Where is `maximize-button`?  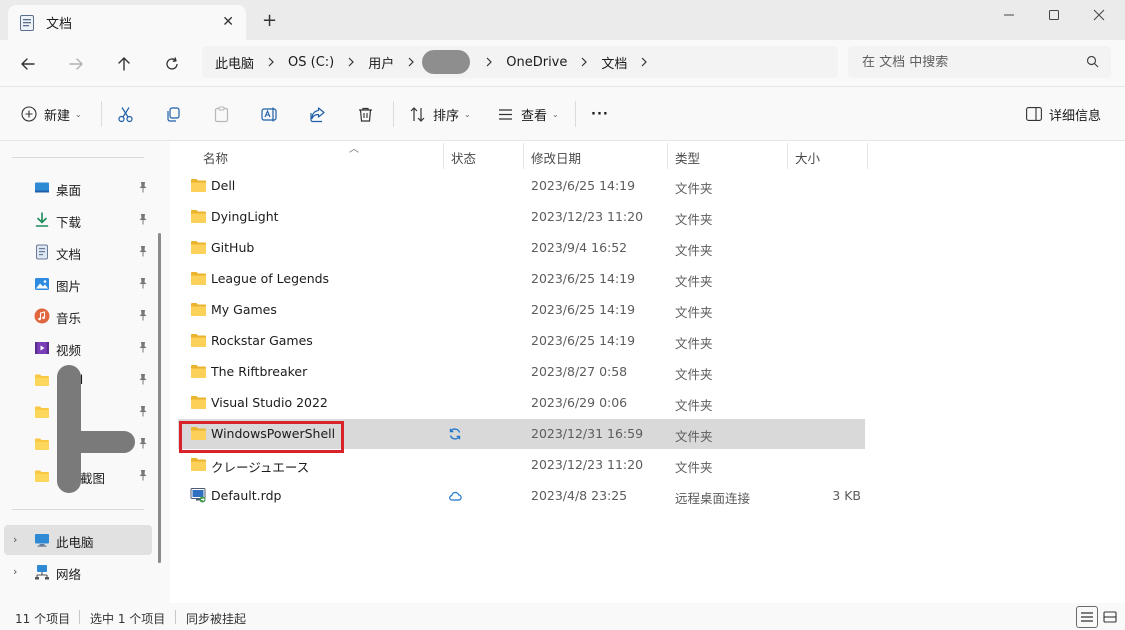
maximize-button is located at coordinates (1054, 15).